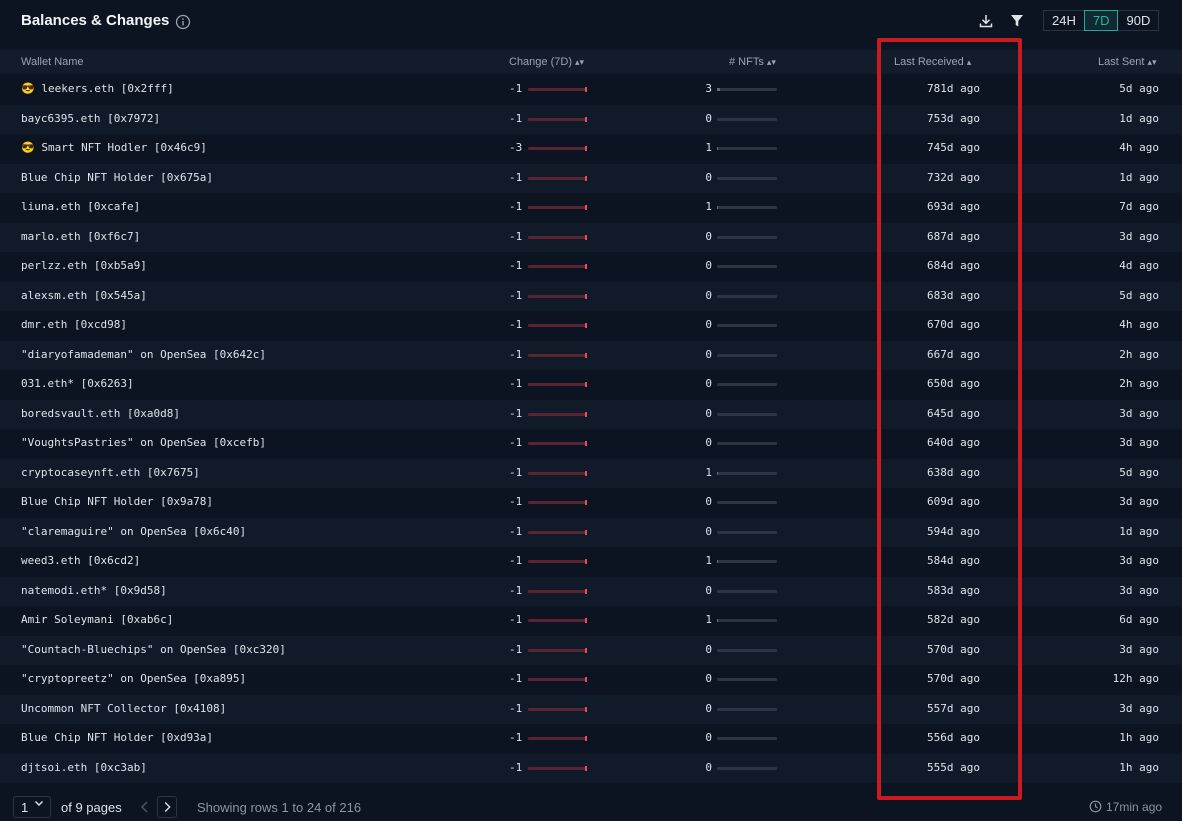 This screenshot has width=1182, height=821. I want to click on wallet-name-cell: boredsvault.eth [0xa0d8], so click(100, 413).